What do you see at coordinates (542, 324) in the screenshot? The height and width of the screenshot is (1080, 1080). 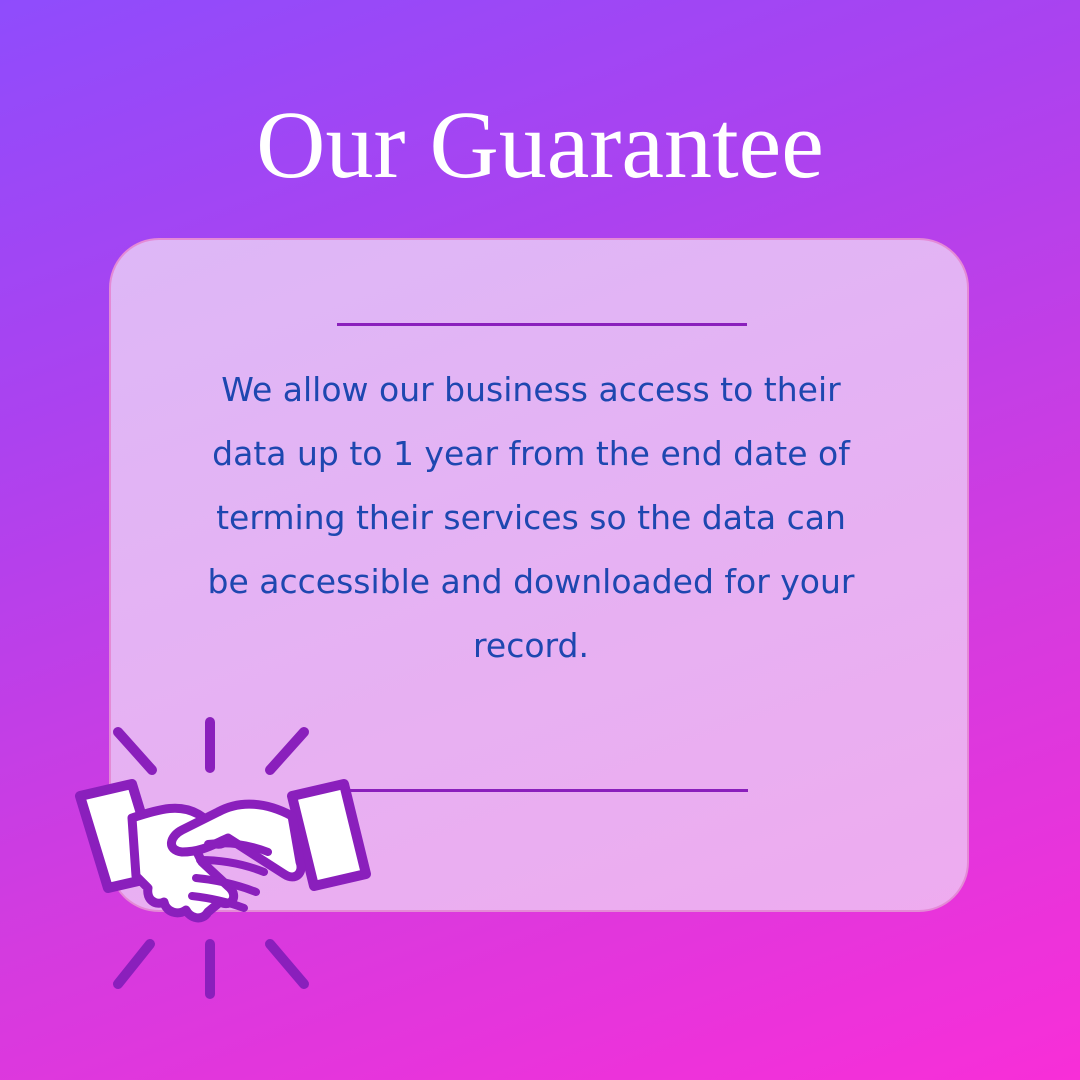 I see `top-divider` at bounding box center [542, 324].